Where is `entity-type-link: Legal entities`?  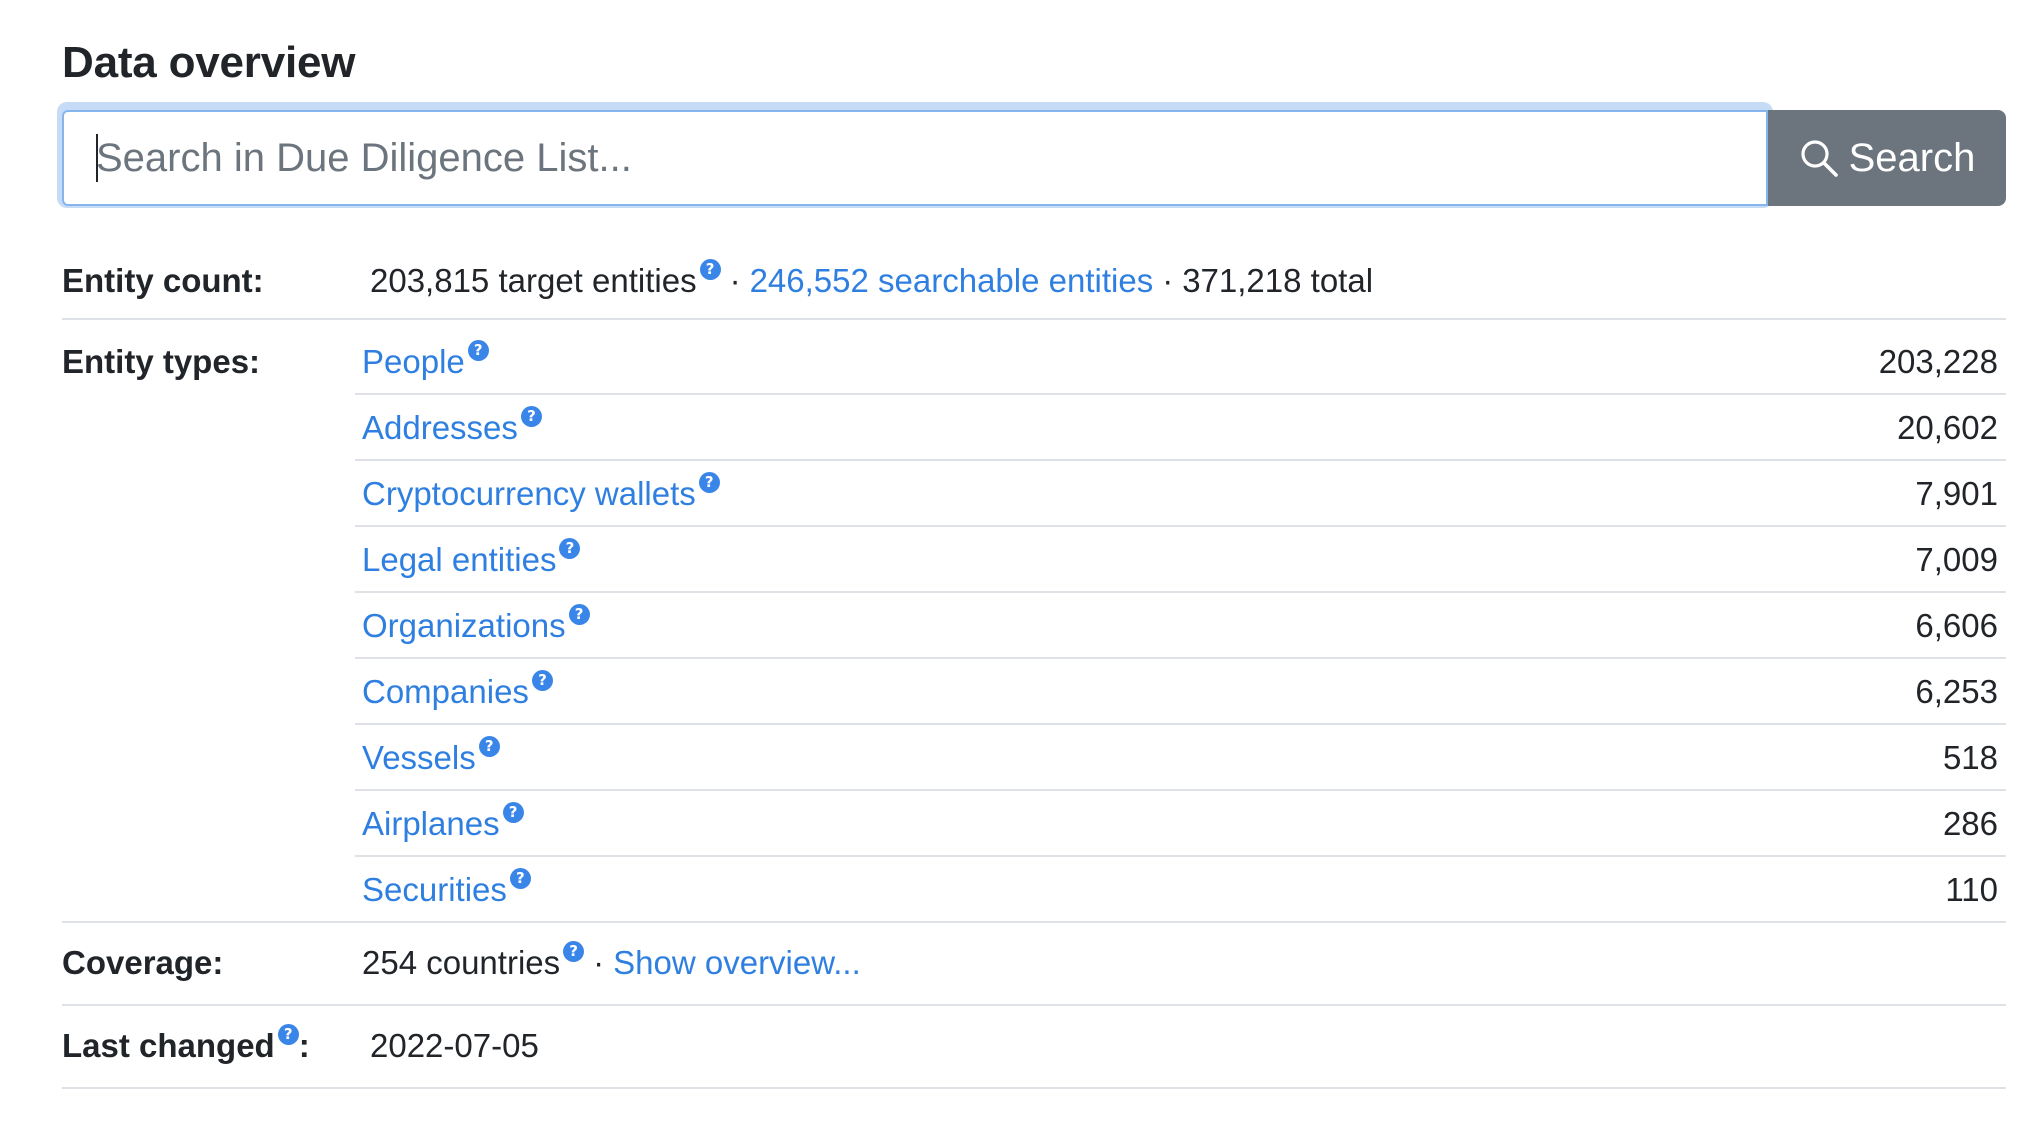
entity-type-link: Legal entities is located at coordinates (459, 559).